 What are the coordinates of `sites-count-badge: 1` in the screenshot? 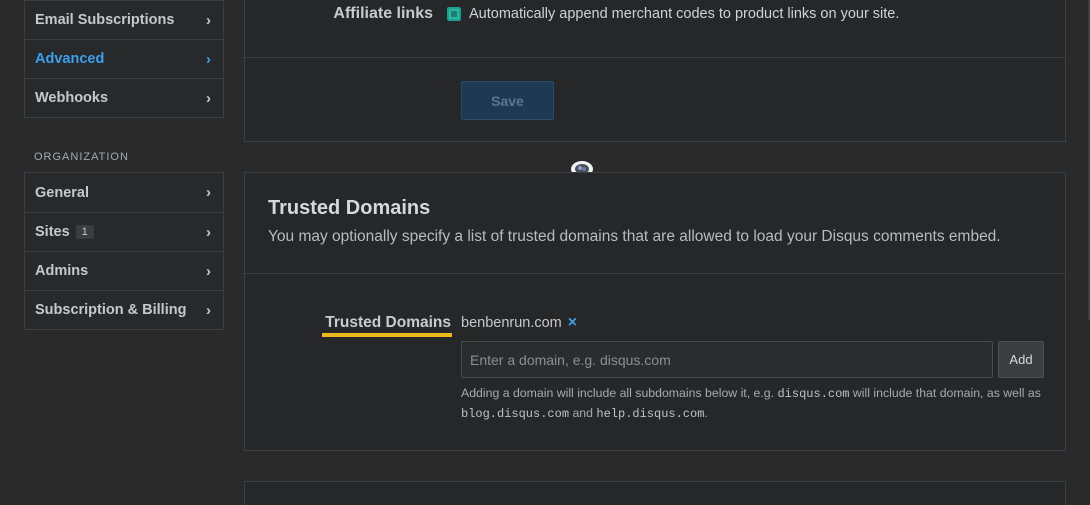 It's located at (84, 232).